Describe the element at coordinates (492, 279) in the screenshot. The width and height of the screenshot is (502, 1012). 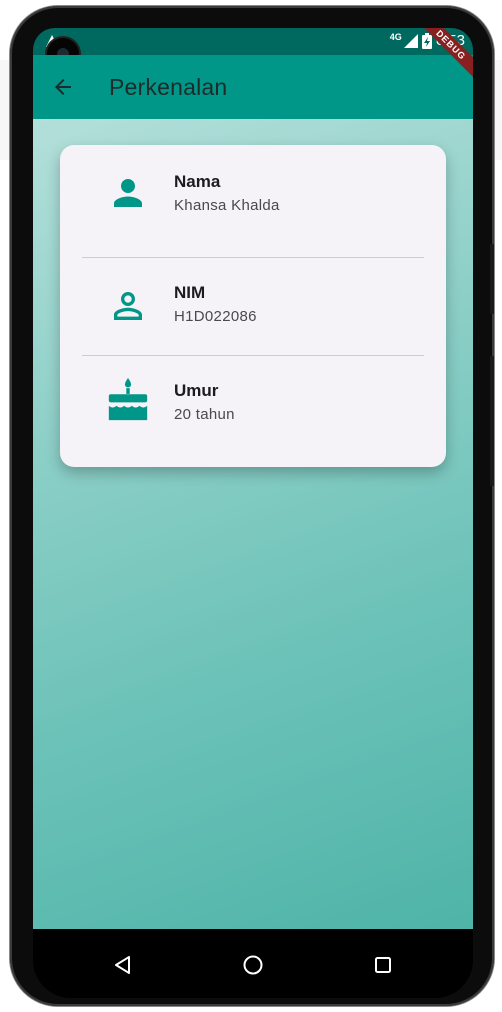
I see `volume-button` at that location.